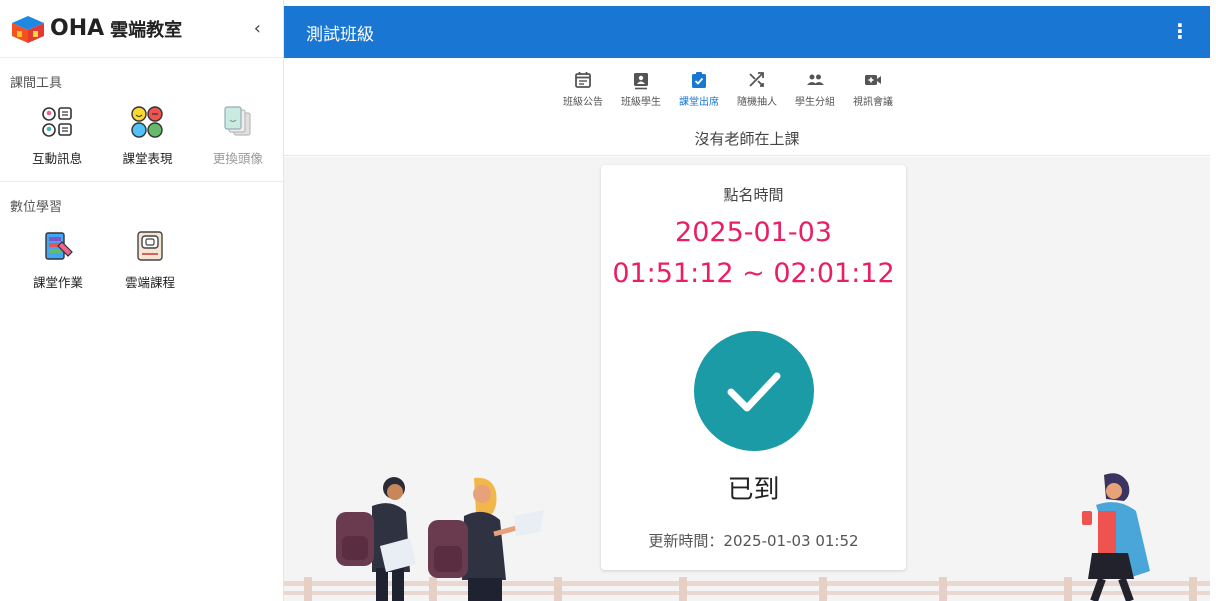 Image resolution: width=1216 pixels, height=601 pixels. What do you see at coordinates (59, 246) in the screenshot?
I see `homework-icon` at bounding box center [59, 246].